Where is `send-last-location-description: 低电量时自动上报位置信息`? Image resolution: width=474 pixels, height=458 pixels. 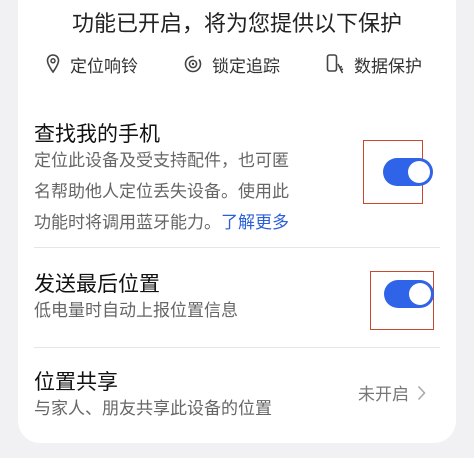
send-last-location-description: 低电量时自动上报位置信息 is located at coordinates (136, 311).